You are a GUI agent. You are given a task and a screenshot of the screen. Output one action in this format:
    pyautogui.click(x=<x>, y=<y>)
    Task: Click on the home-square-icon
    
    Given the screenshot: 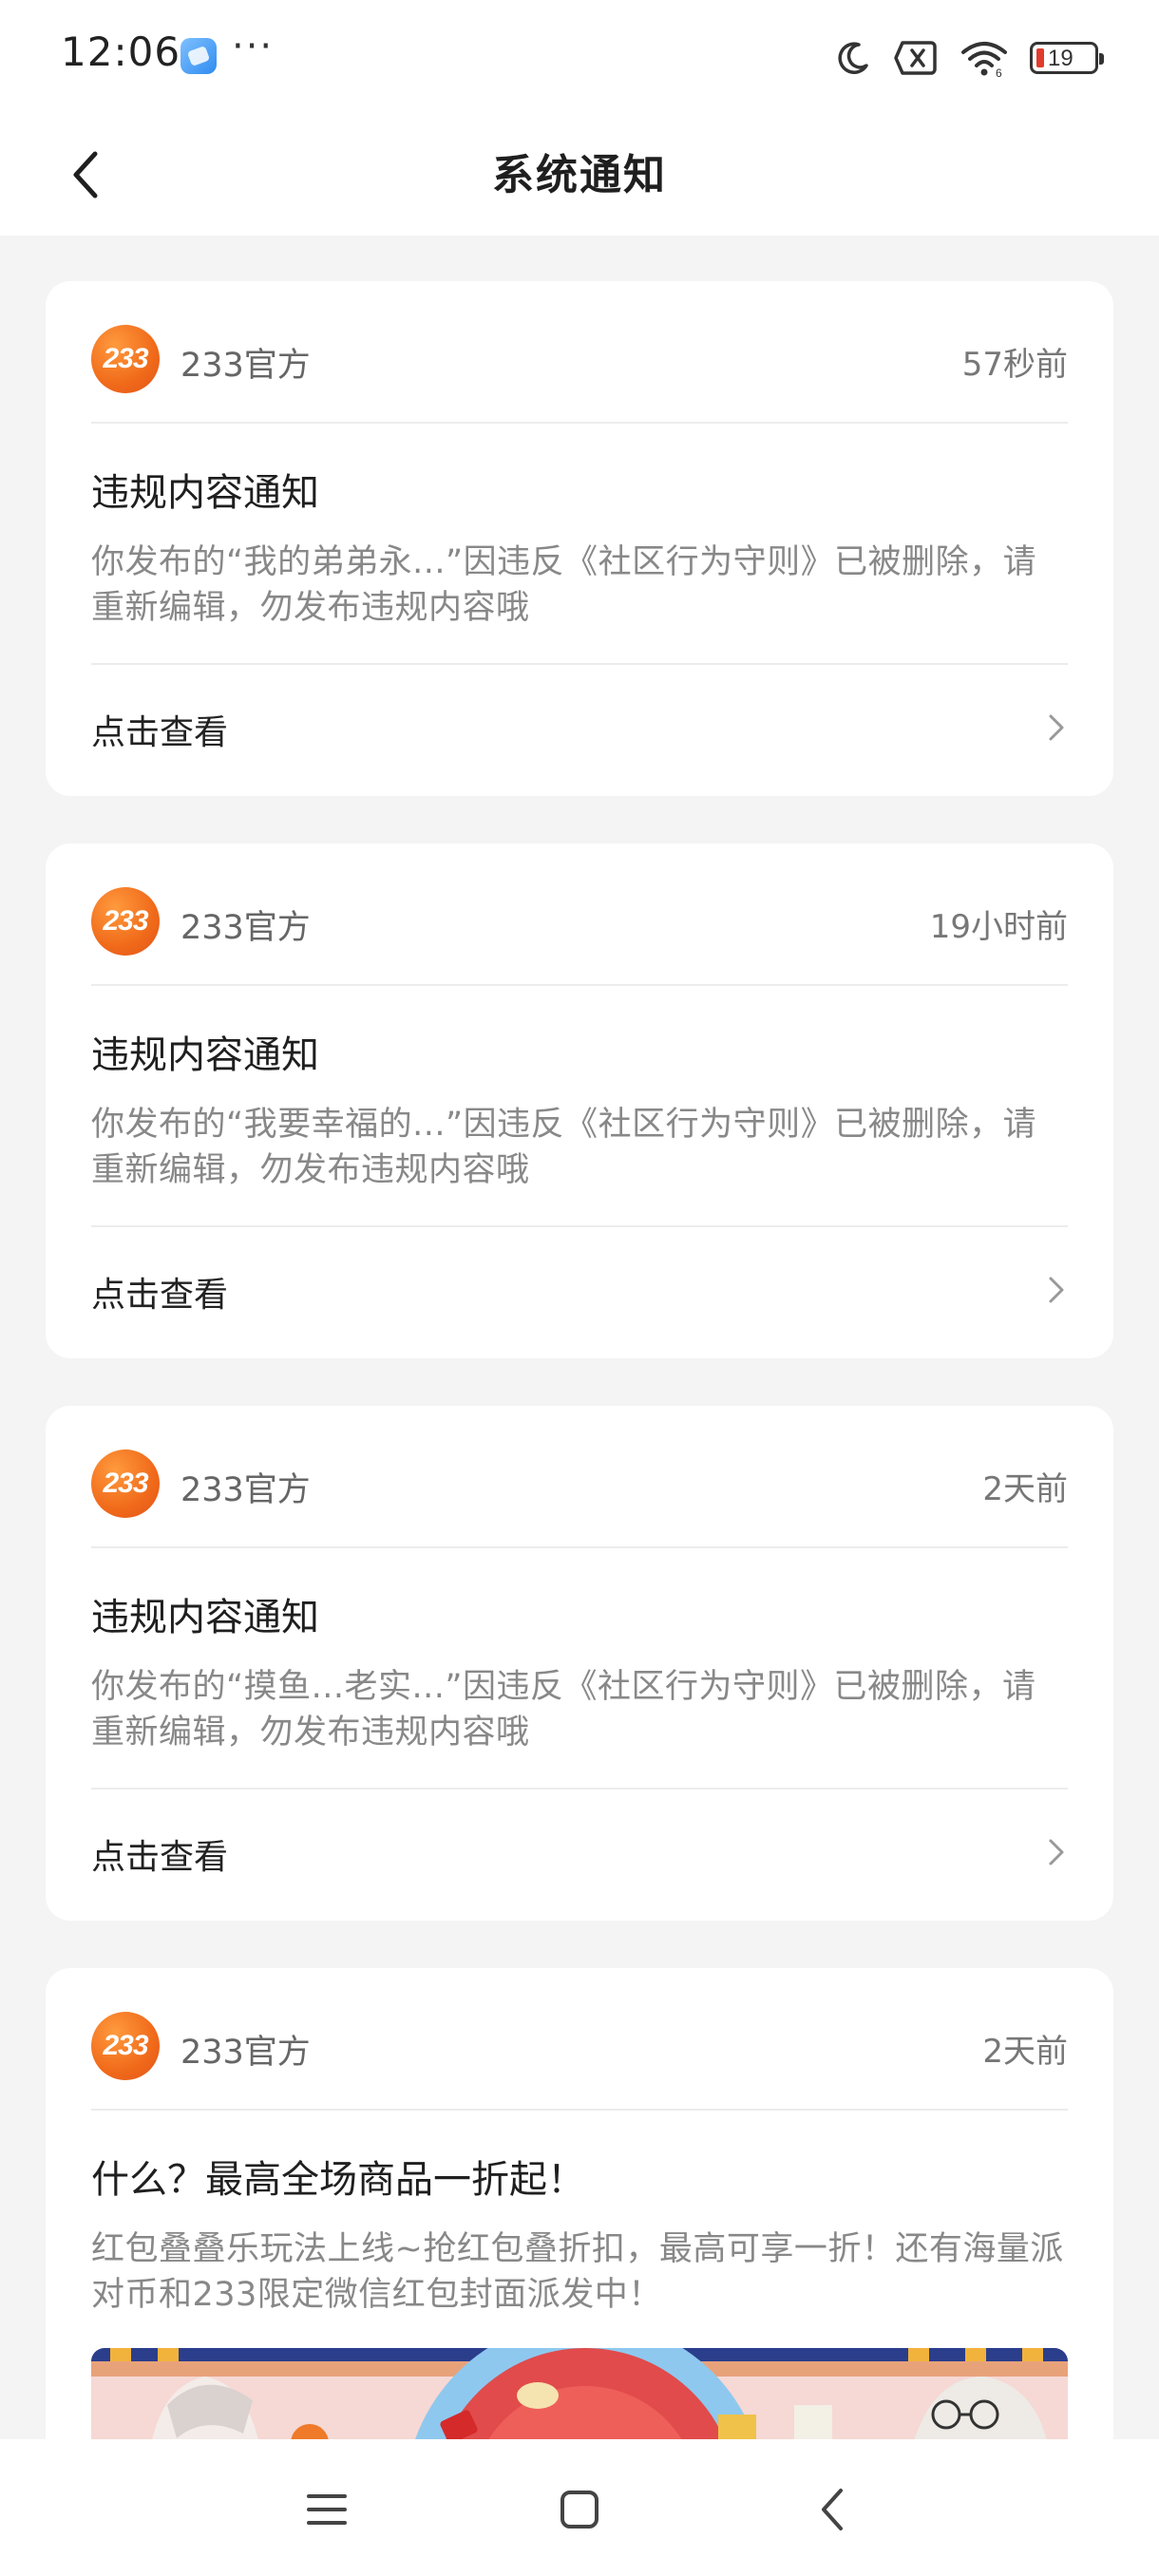 What is the action you would take?
    pyautogui.click(x=579, y=2510)
    